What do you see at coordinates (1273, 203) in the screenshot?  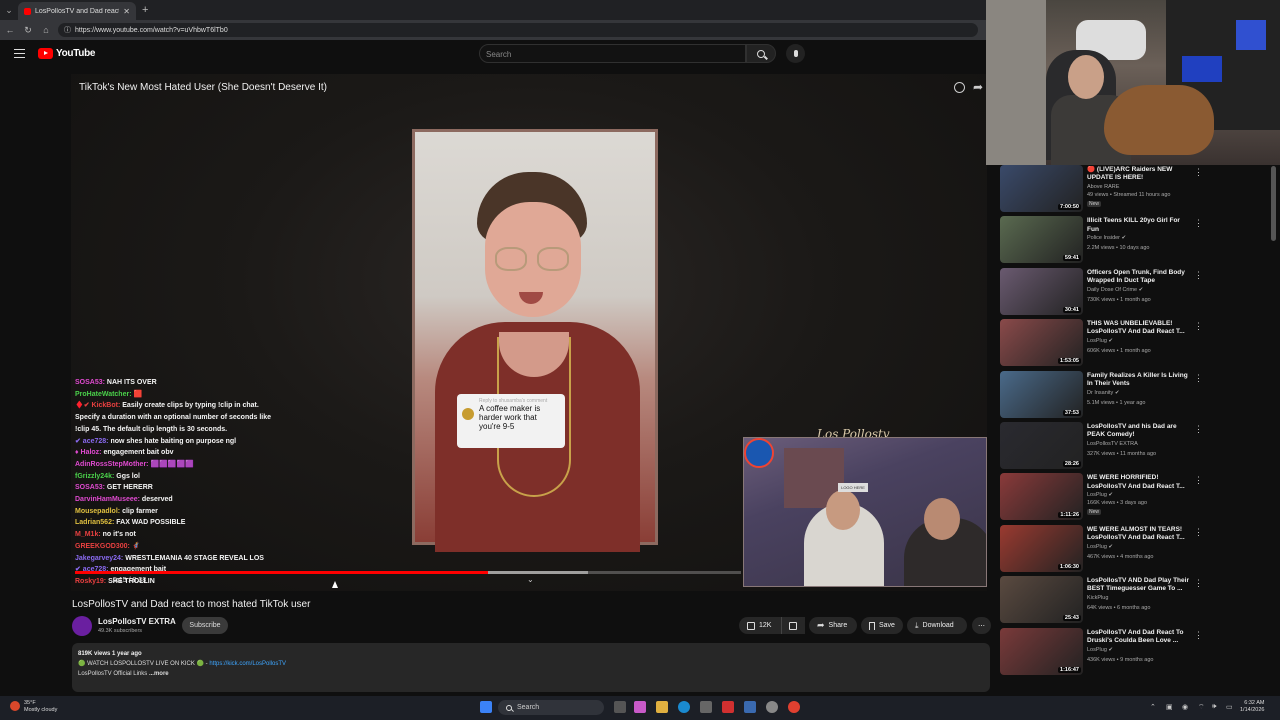 I see `sidebar-scrollbar` at bounding box center [1273, 203].